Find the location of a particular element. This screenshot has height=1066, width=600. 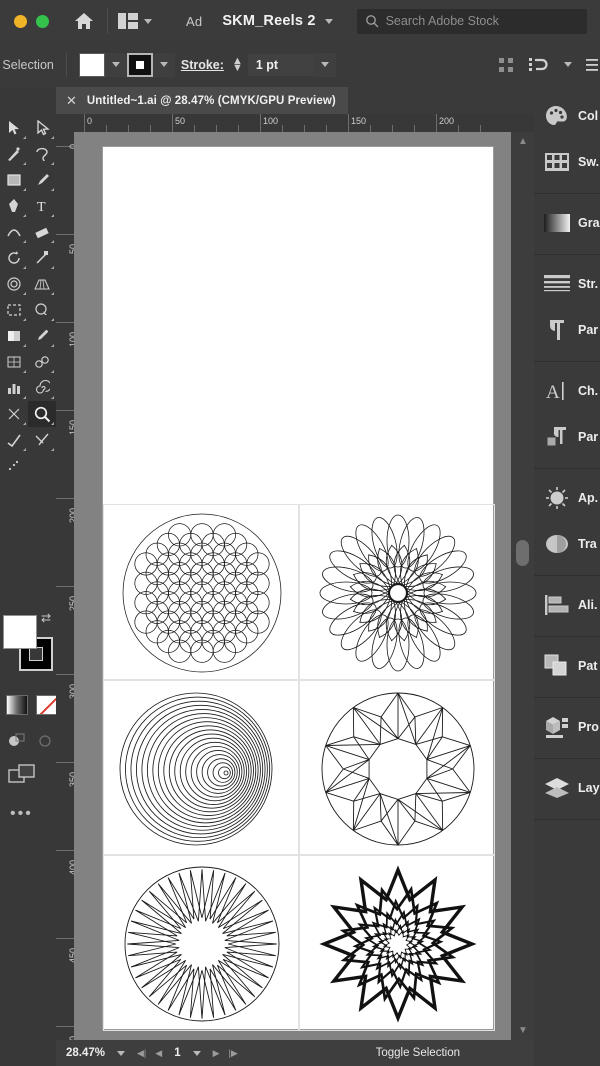

minimize-button is located at coordinates (20, 21).